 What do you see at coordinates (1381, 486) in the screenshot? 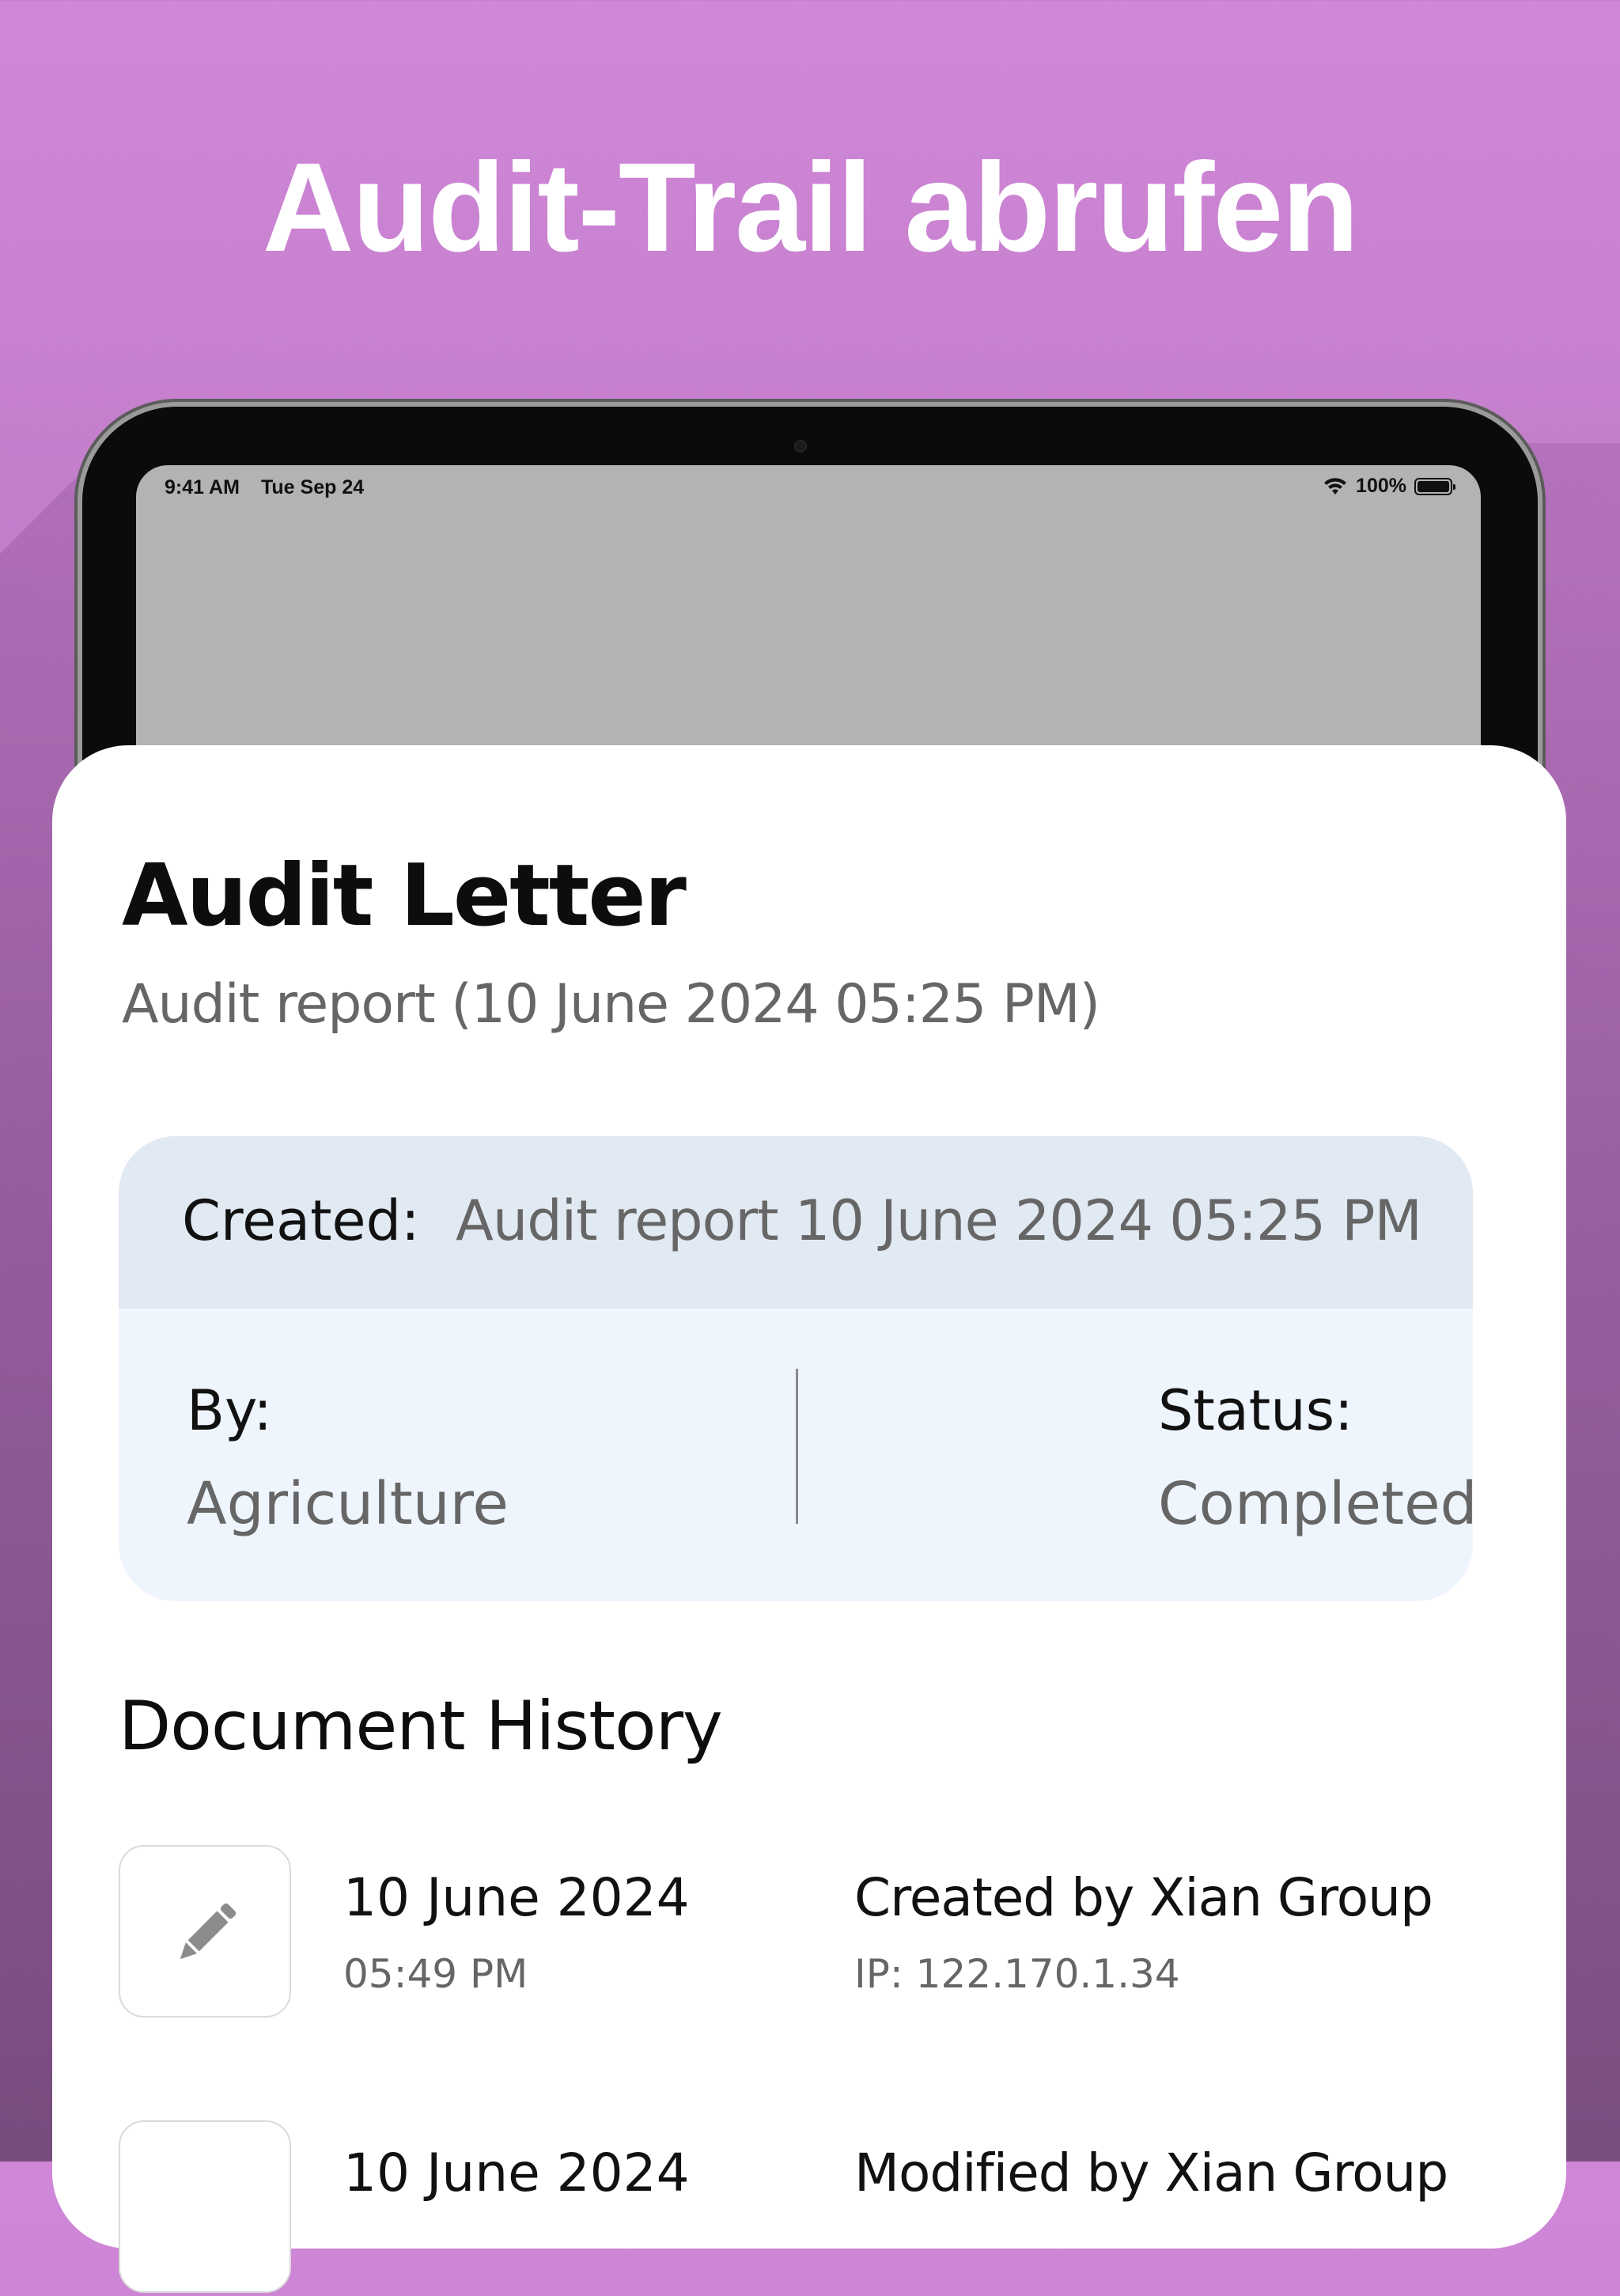
I see `battery-percent: 100%` at bounding box center [1381, 486].